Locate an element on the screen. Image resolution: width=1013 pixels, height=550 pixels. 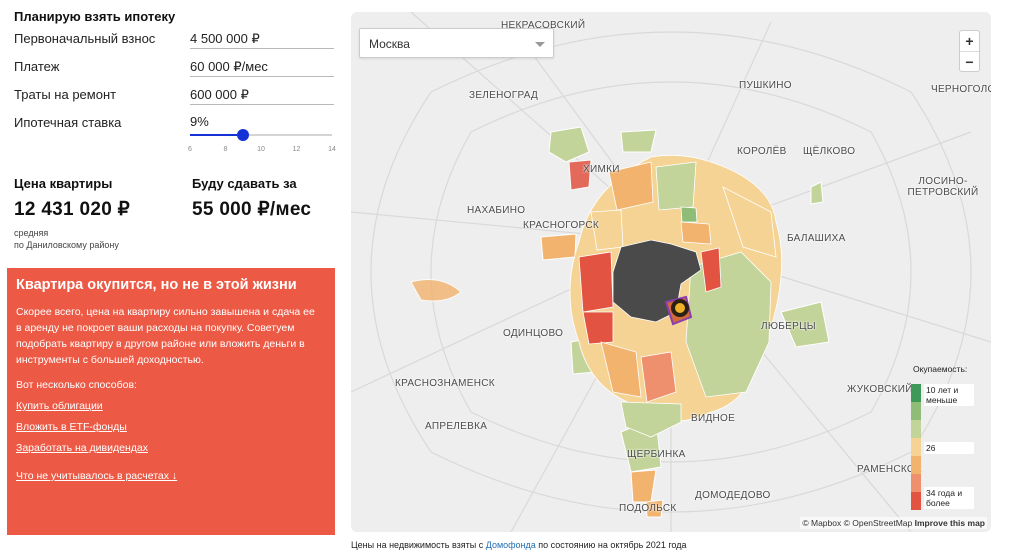
legend-label-max: 34 года и более is located at coordinates (949, 498).